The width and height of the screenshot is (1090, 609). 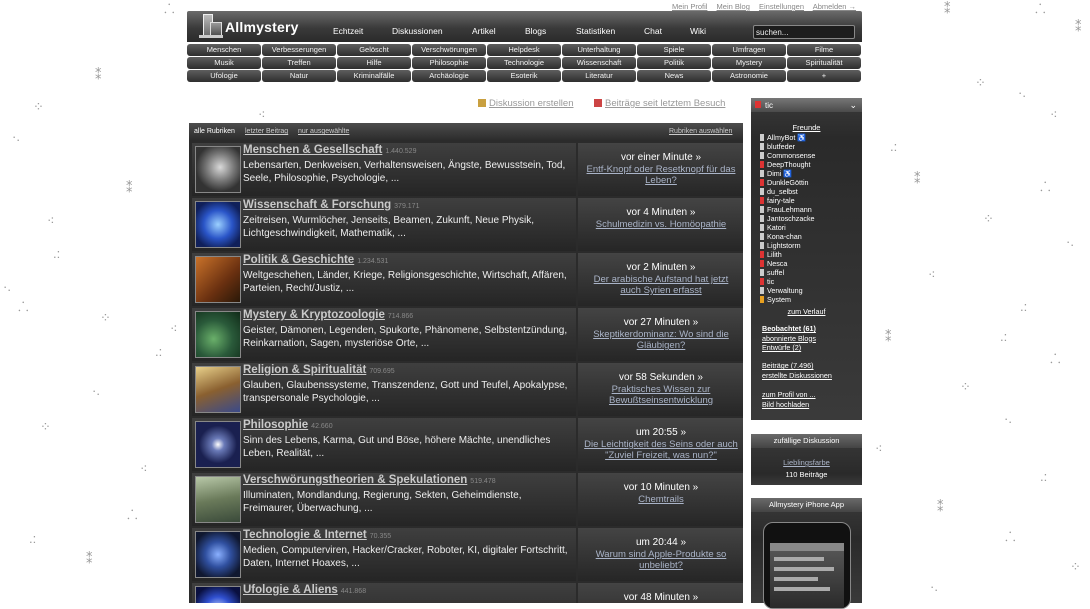 What do you see at coordinates (211, 27) in the screenshot?
I see `allmystery-logo-icon` at bounding box center [211, 27].